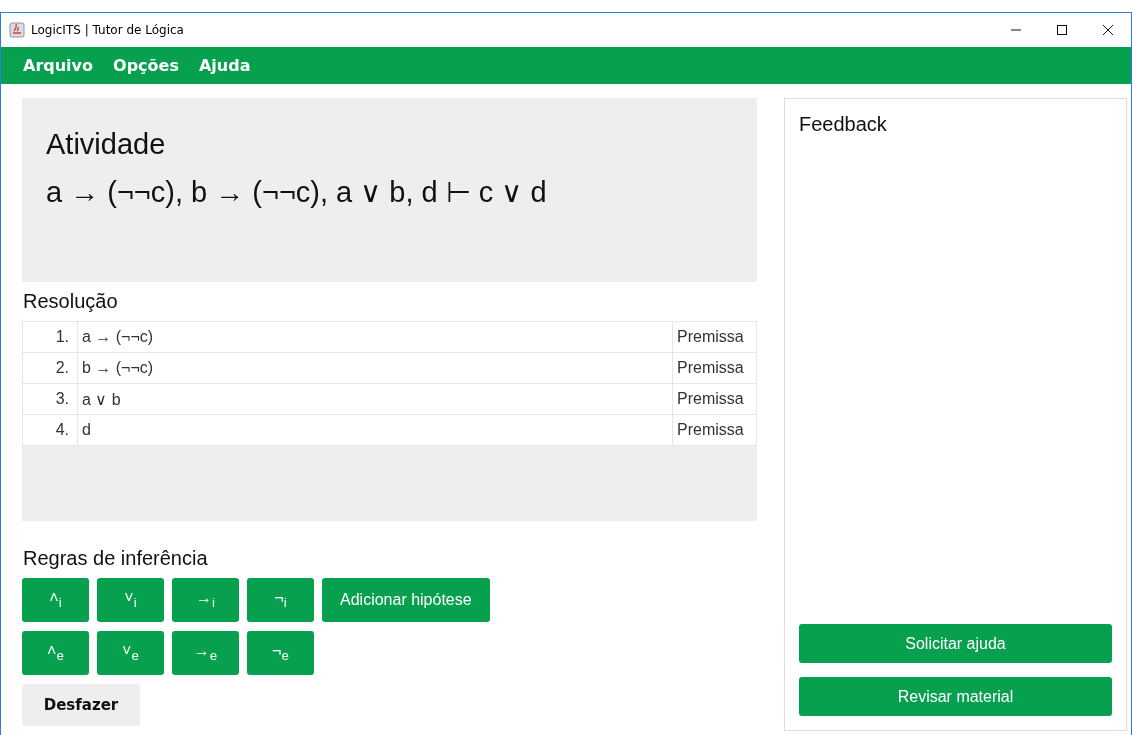 The width and height of the screenshot is (1132, 735). I want to click on rule-button: →$_{i}$, so click(205, 600).